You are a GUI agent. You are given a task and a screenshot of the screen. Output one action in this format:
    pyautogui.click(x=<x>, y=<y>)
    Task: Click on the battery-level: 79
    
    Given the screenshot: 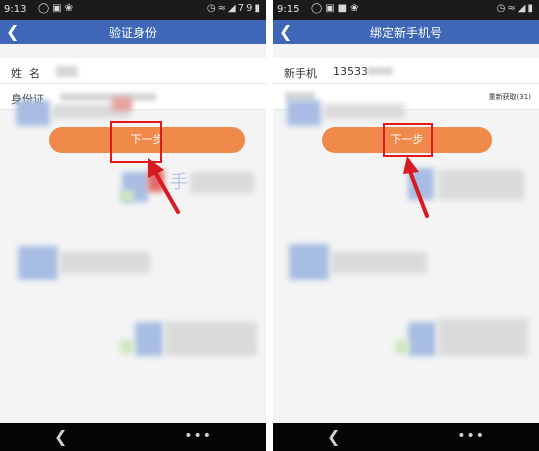 What is the action you would take?
    pyautogui.click(x=246, y=8)
    